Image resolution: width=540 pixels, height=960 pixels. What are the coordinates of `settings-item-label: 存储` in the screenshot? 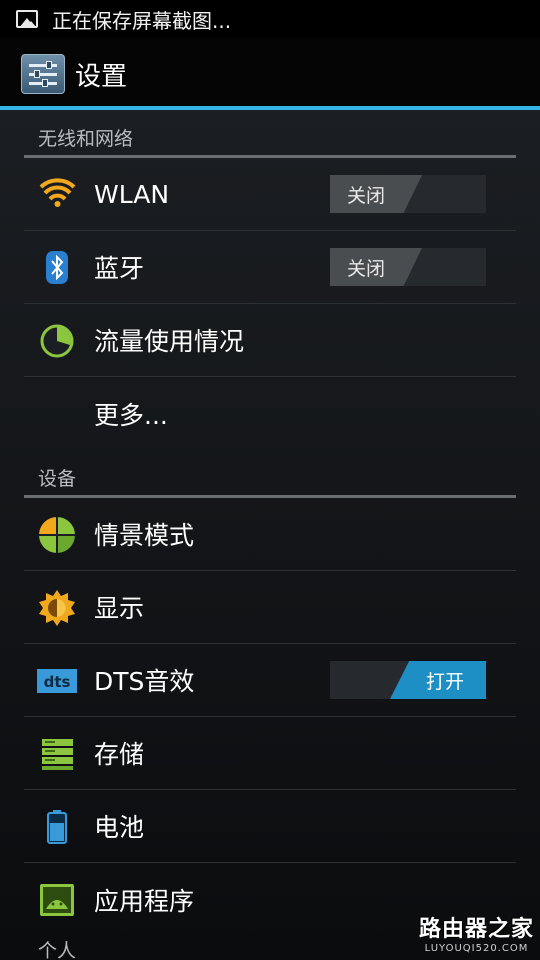 It's located at (119, 754).